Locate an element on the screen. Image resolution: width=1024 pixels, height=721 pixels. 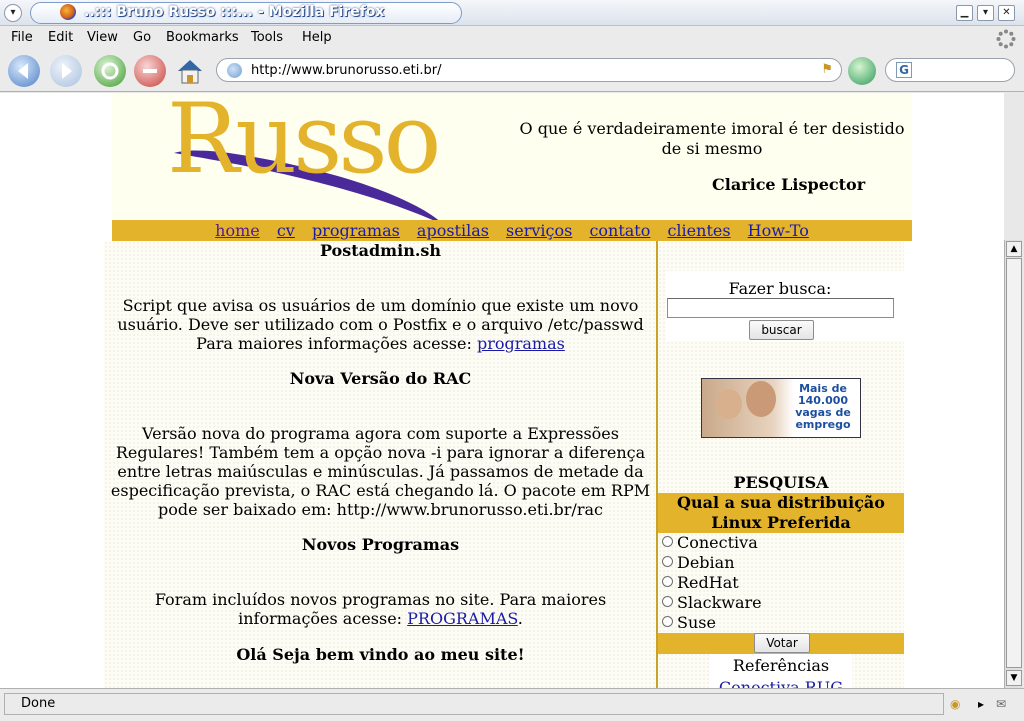
poll-option: Debian is located at coordinates (698, 562).